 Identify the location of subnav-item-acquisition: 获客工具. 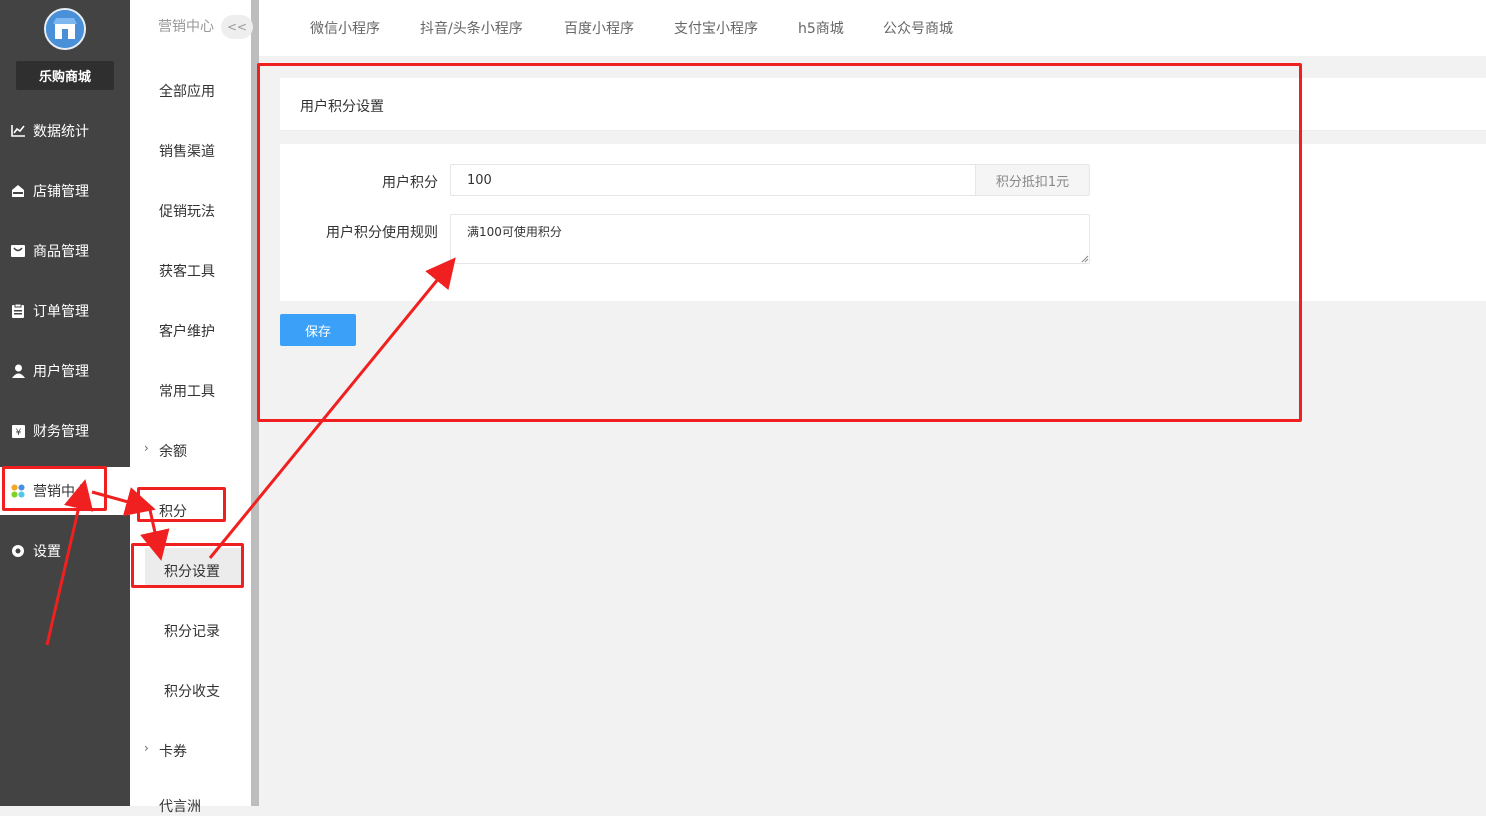
(187, 271).